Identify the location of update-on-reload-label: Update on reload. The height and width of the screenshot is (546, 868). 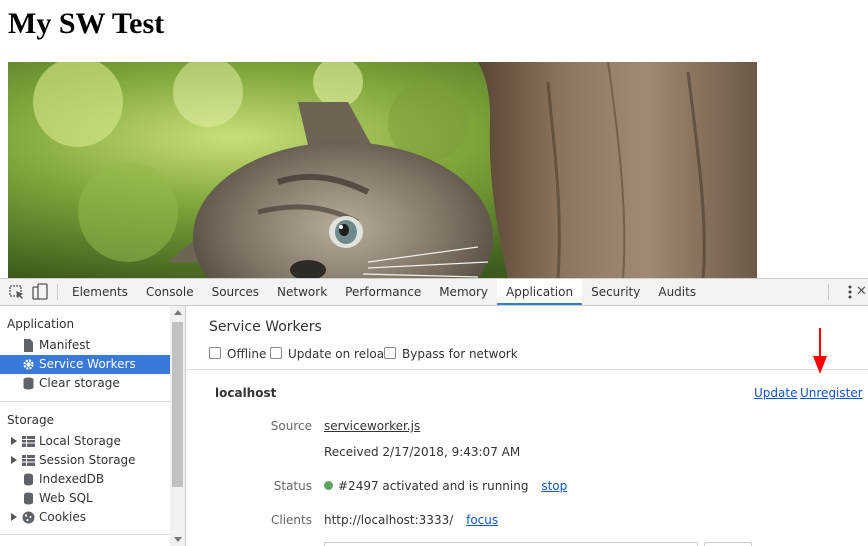
(340, 354).